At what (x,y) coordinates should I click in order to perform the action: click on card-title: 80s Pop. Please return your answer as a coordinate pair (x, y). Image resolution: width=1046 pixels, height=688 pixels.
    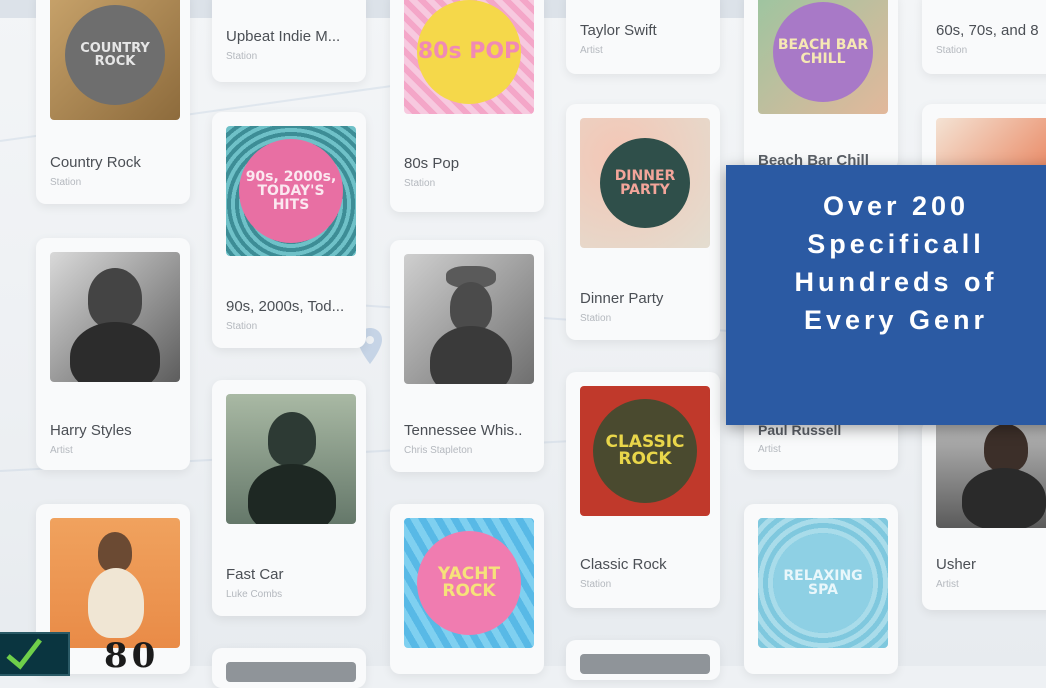
    Looking at the image, I should click on (432, 163).